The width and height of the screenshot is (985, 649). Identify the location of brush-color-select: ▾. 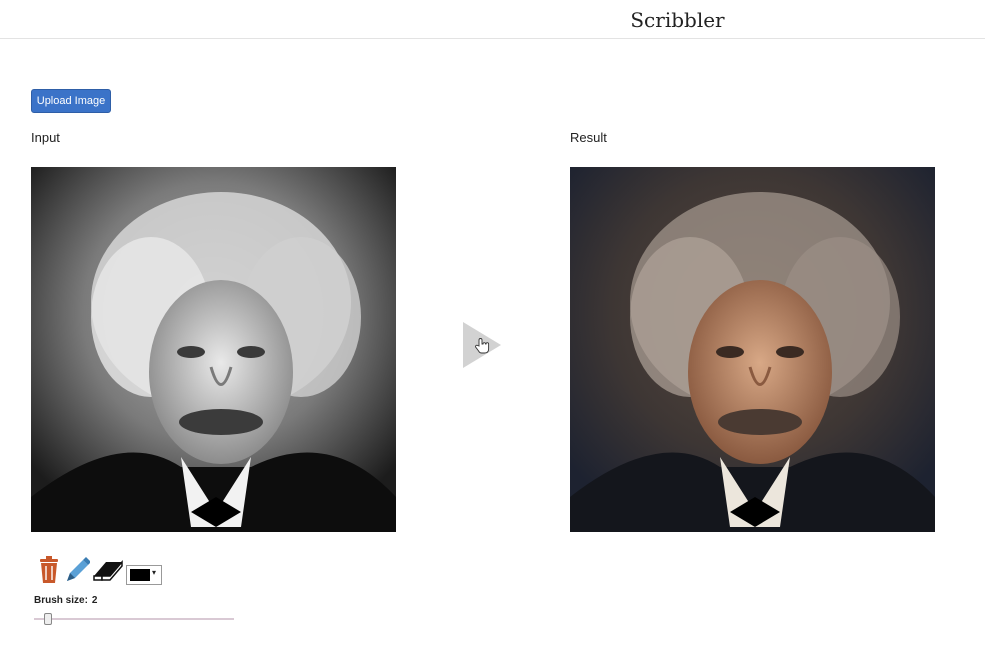
(144, 575).